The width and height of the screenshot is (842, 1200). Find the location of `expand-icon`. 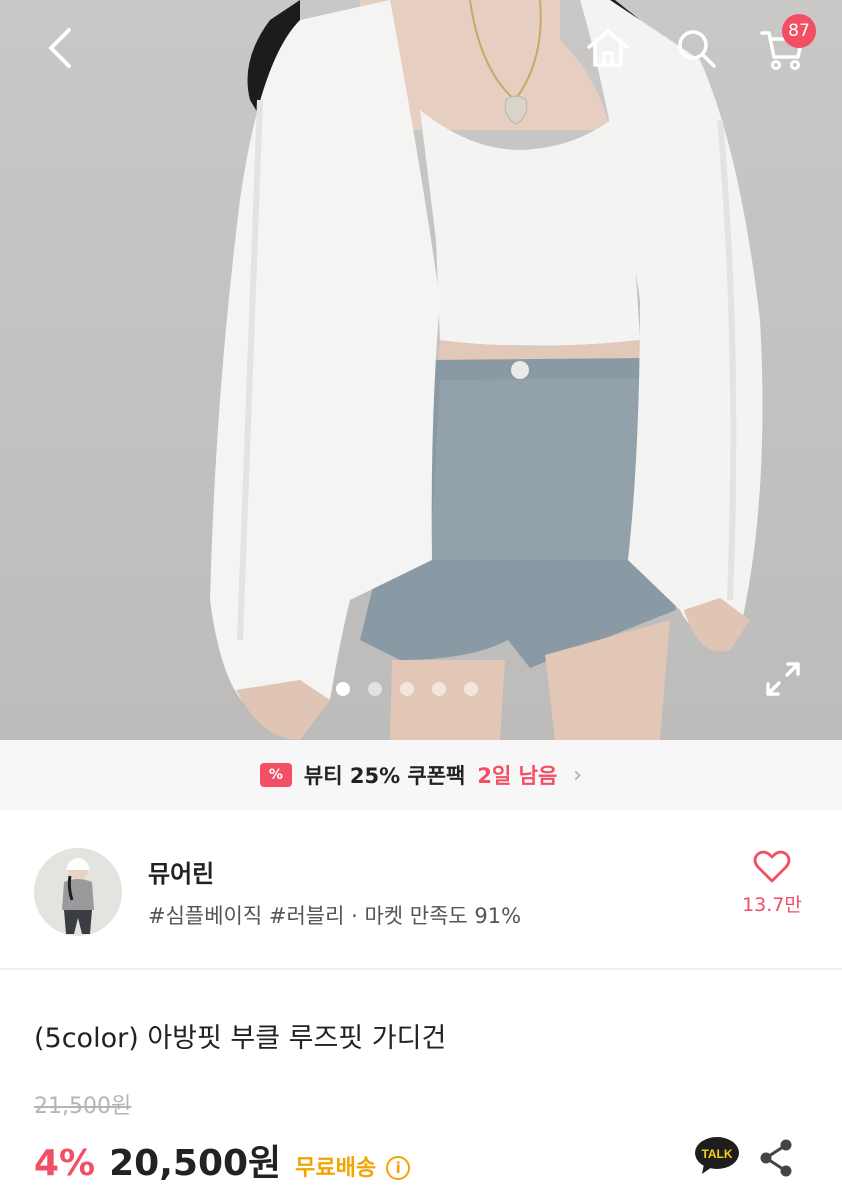

expand-icon is located at coordinates (783, 679).